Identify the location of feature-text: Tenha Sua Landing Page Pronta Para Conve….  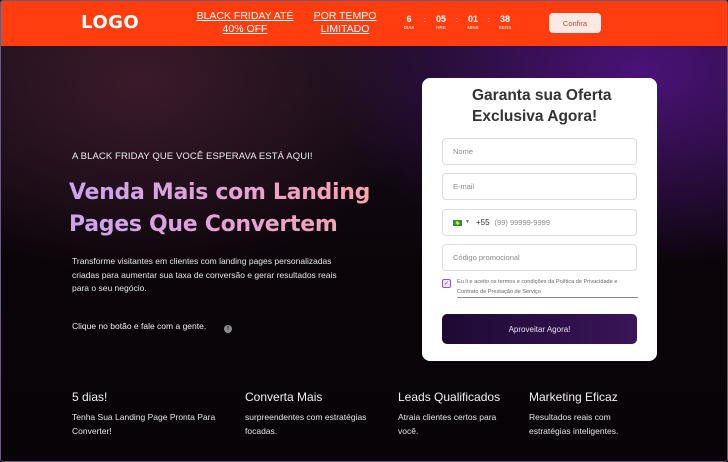
(144, 424).